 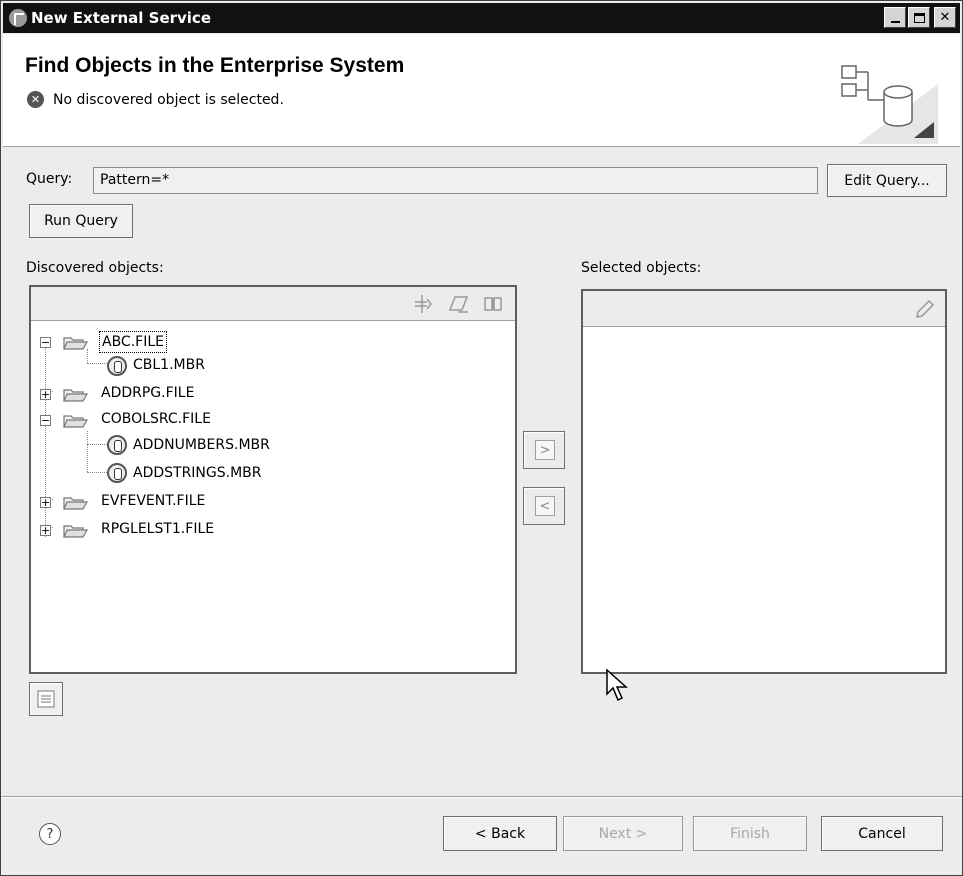 I want to click on back-button: < Back, so click(x=500, y=833).